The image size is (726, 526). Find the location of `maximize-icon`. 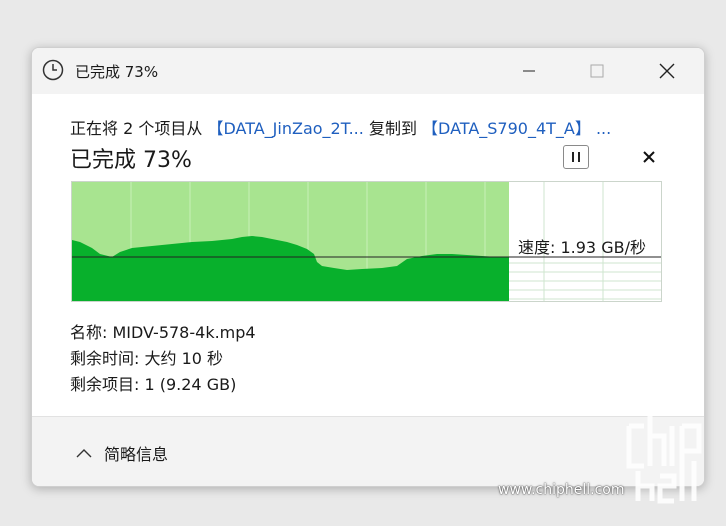

maximize-icon is located at coordinates (597, 71).